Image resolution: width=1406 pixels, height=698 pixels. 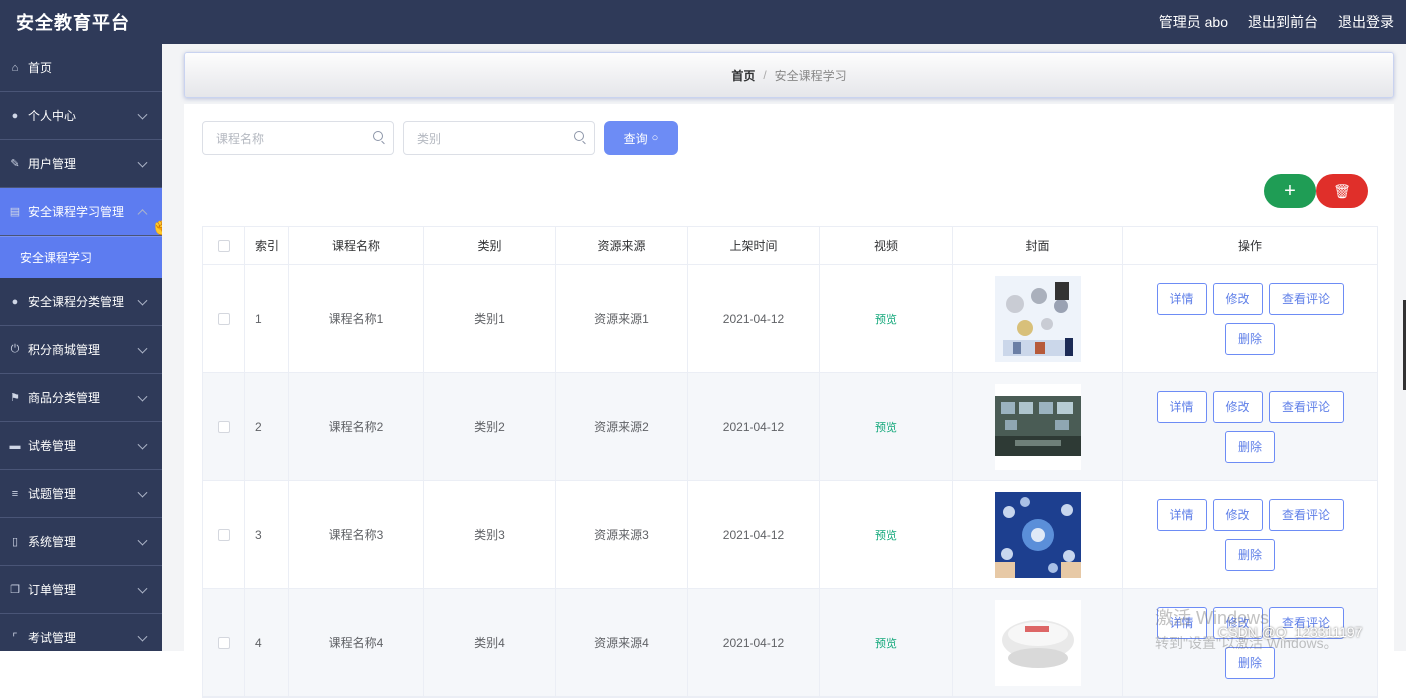 What do you see at coordinates (622, 318) in the screenshot?
I see `row-source: 资源来源1` at bounding box center [622, 318].